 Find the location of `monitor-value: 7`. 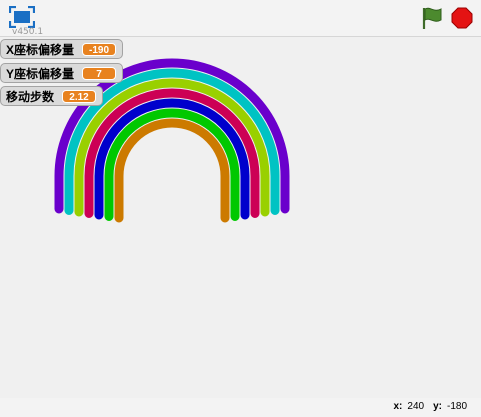

monitor-value: 7 is located at coordinates (99, 73).